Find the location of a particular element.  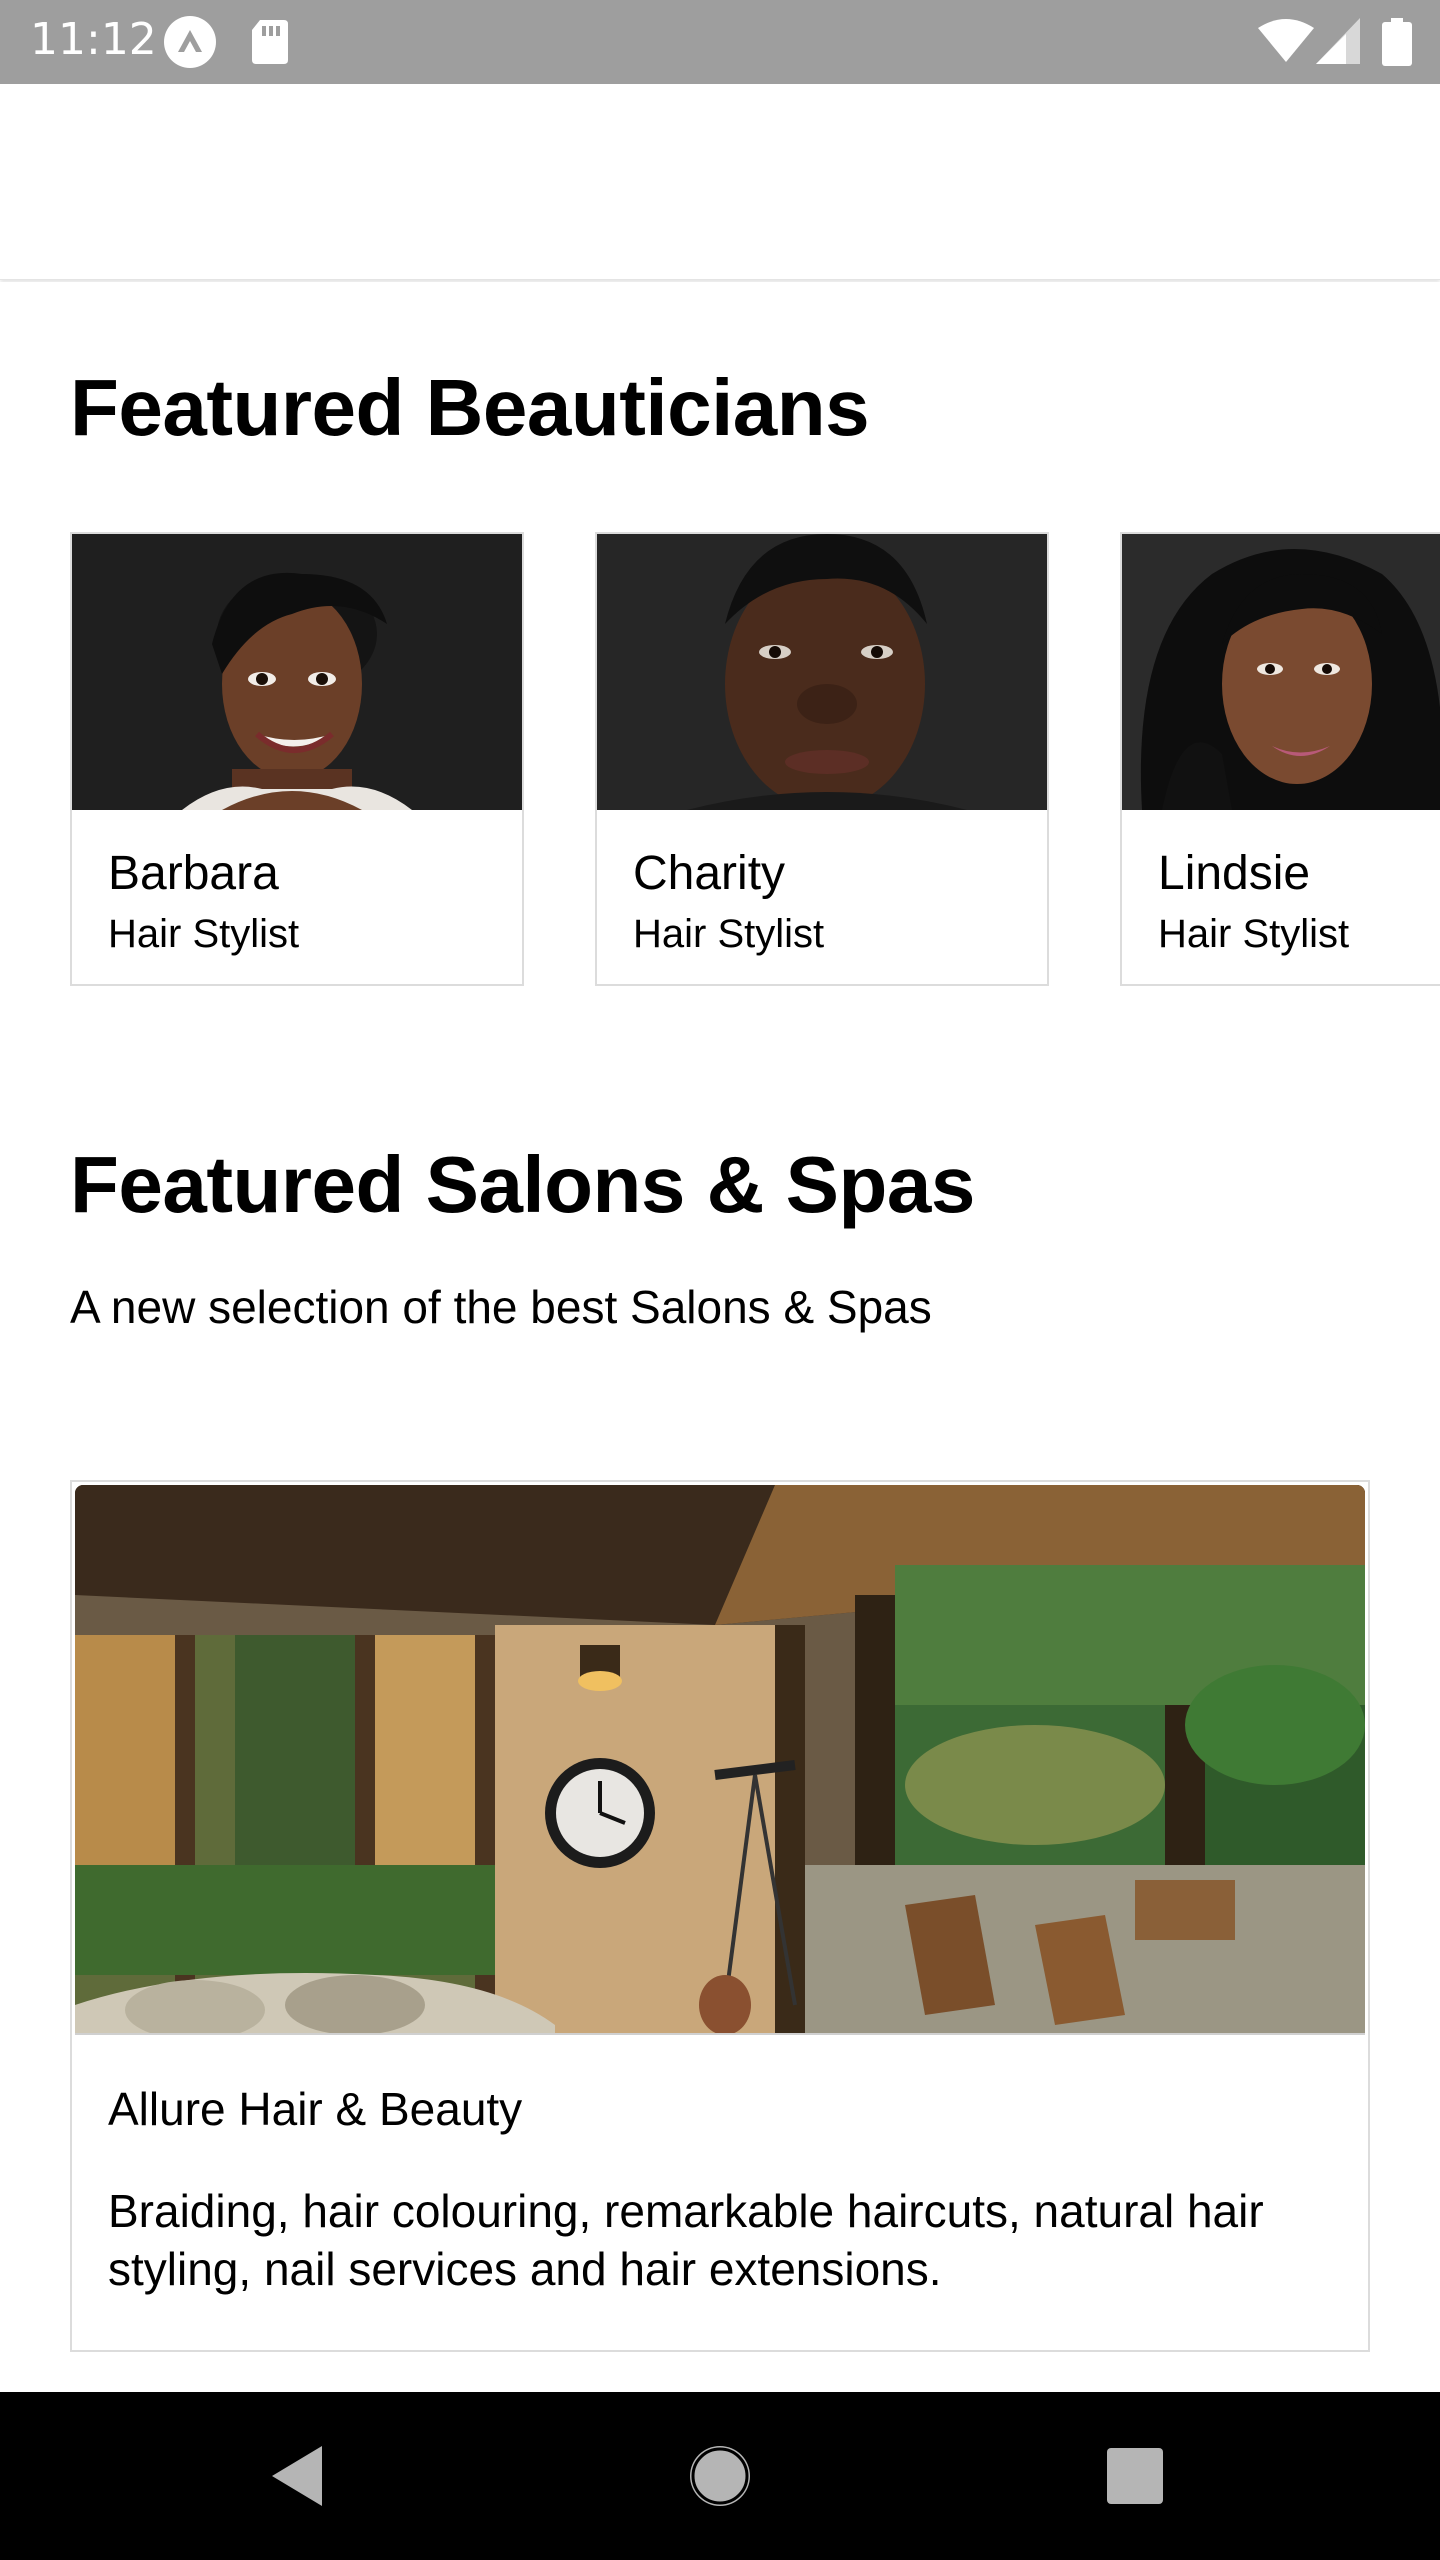

home-icon is located at coordinates (720, 2476).